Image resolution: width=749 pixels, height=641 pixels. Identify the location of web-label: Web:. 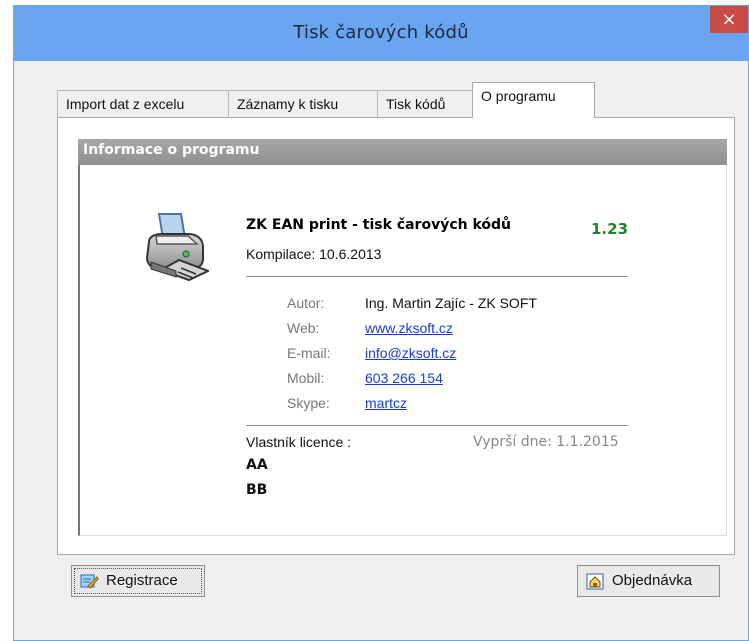
(303, 328).